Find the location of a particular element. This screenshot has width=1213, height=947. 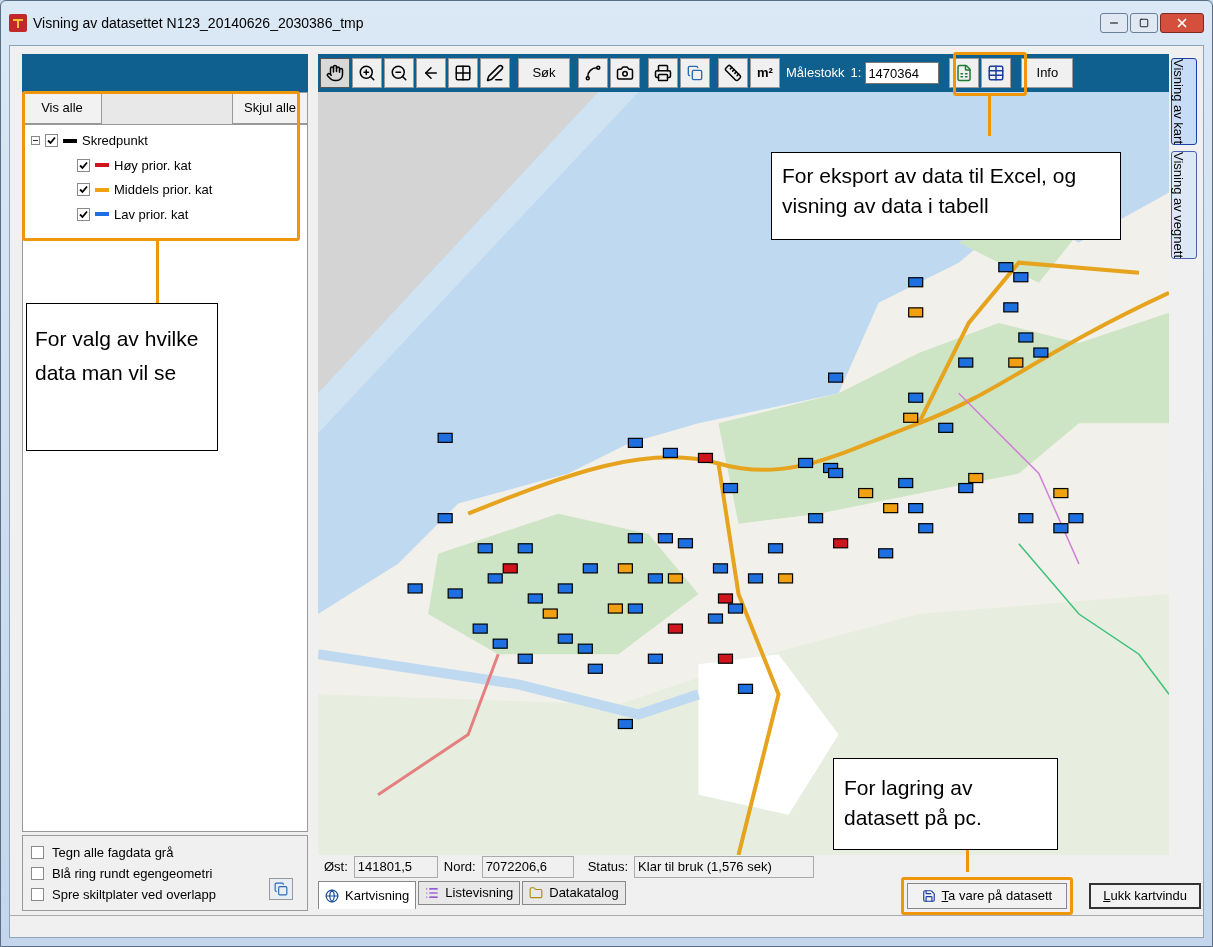

view-tab: Listevisning is located at coordinates (469, 893).